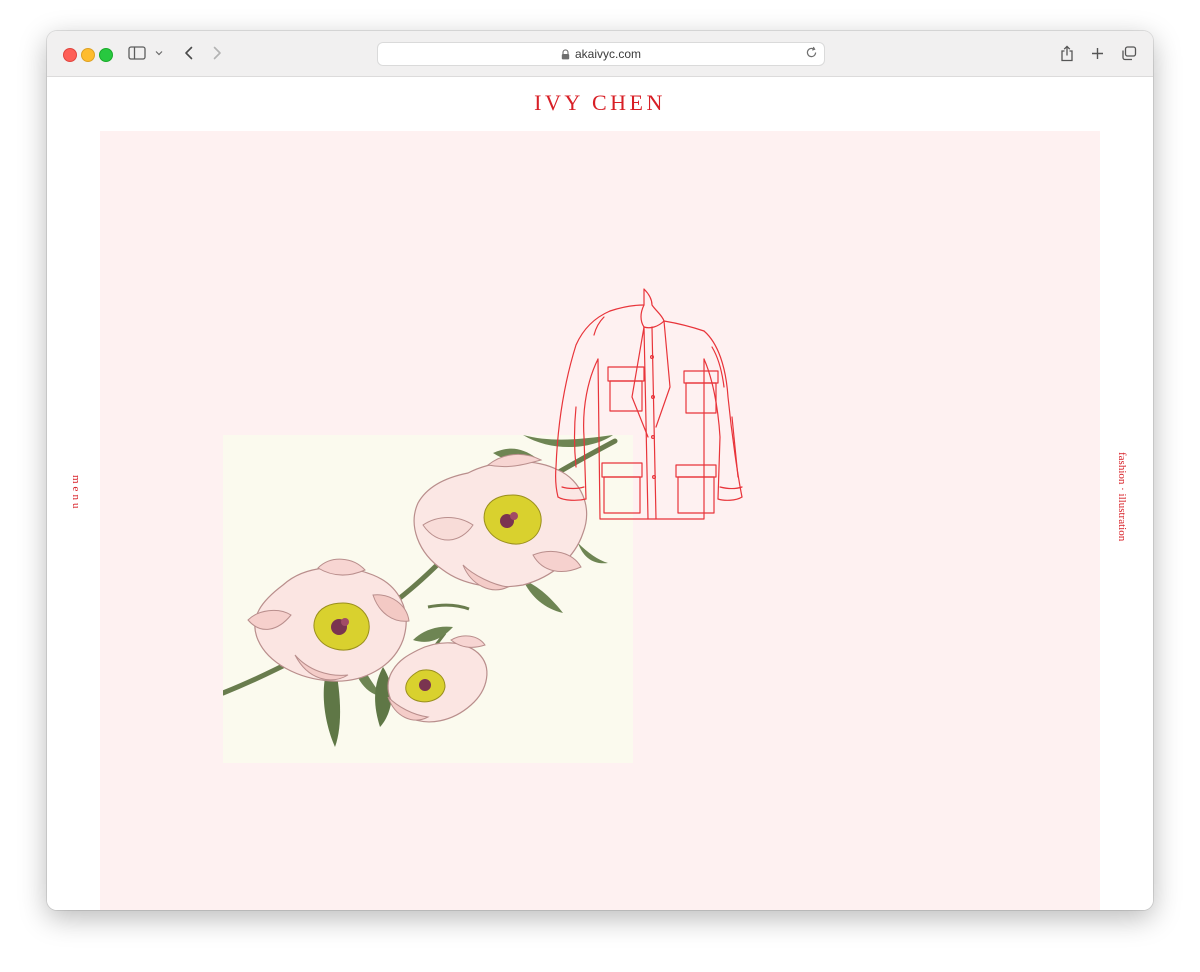 The width and height of the screenshot is (1200, 972). Describe the element at coordinates (649, 404) in the screenshot. I see `jacket-drawing` at that location.